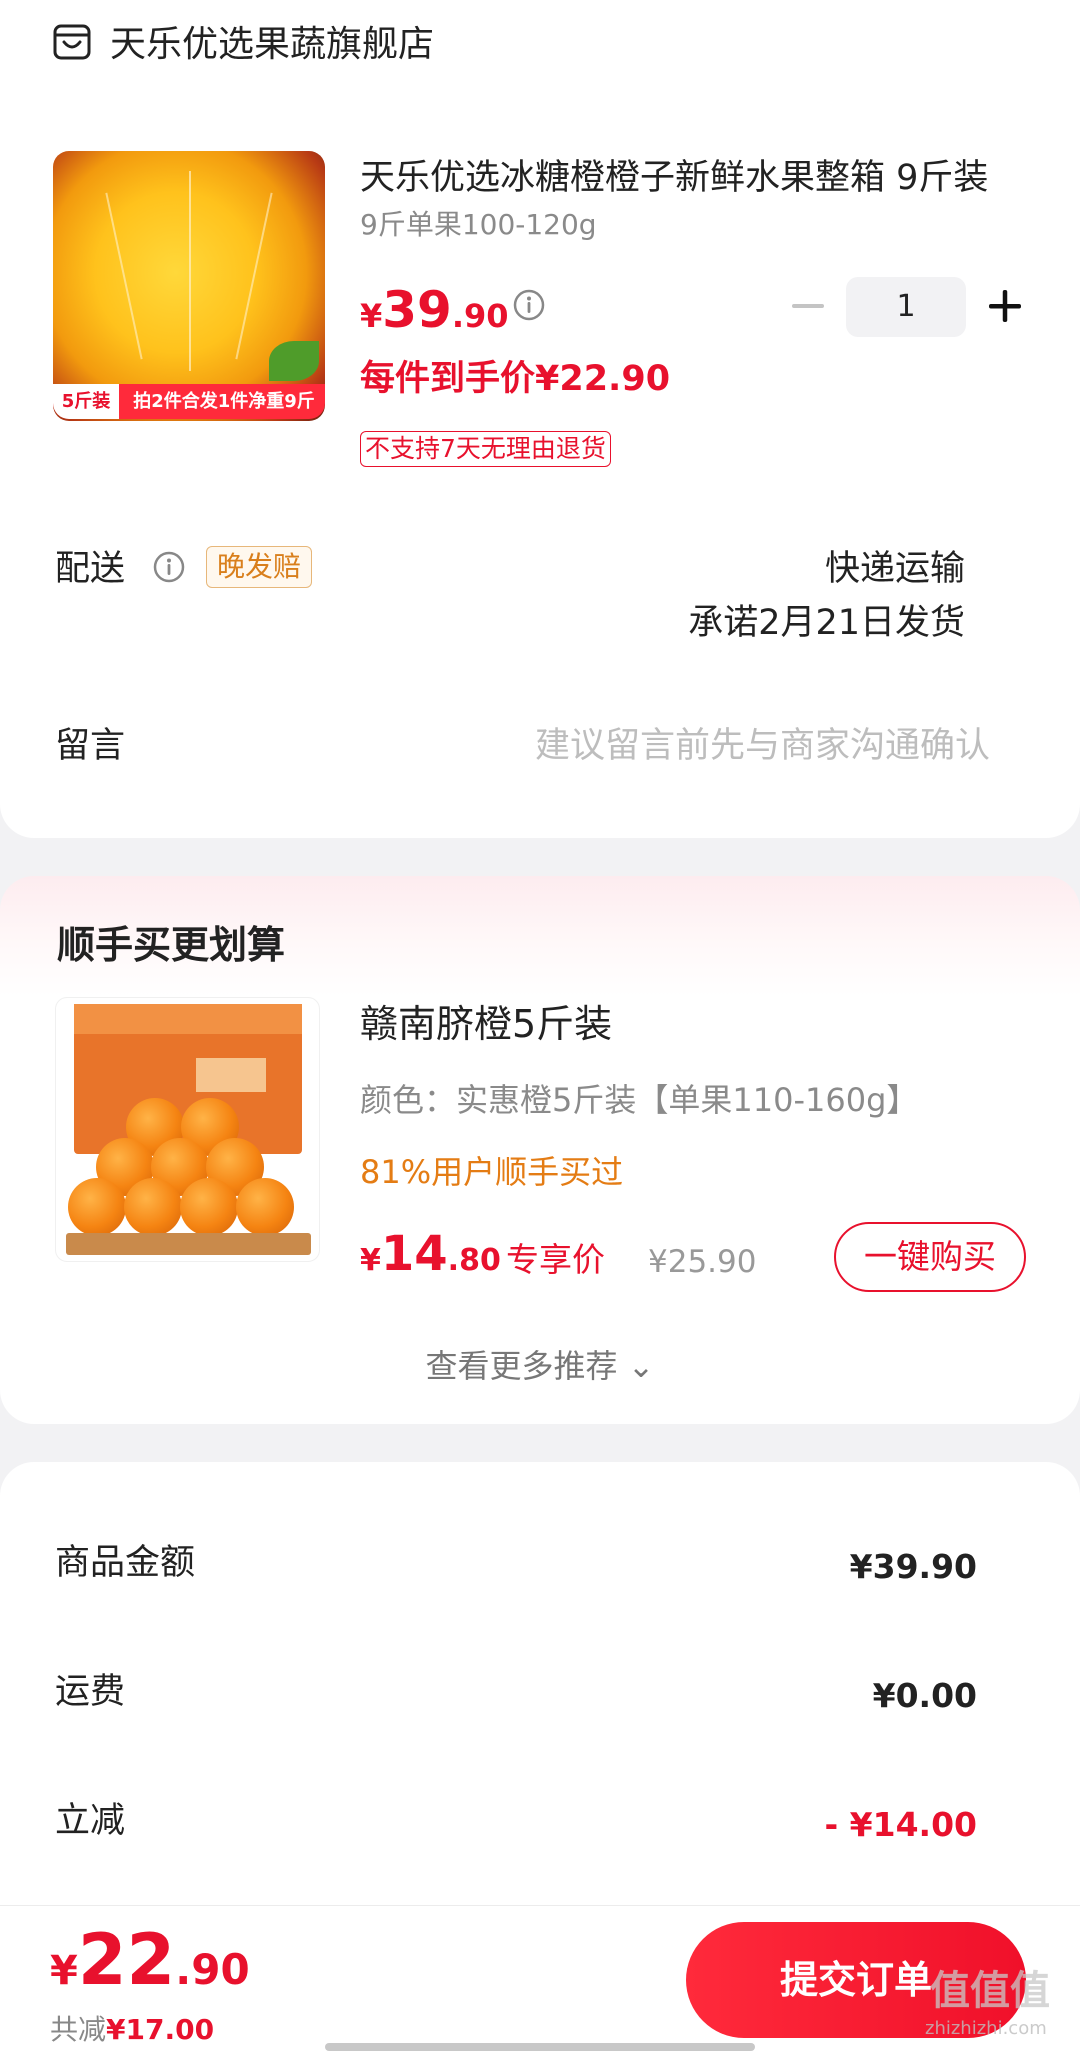  I want to click on more-recommendations-link: 查看更多推荐 ⌄, so click(540, 1366).